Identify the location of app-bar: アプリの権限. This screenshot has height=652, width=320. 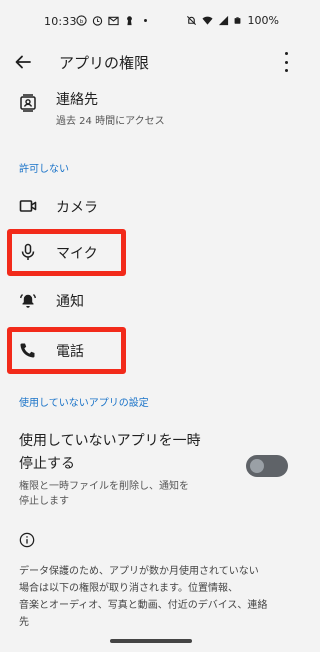
(150, 62).